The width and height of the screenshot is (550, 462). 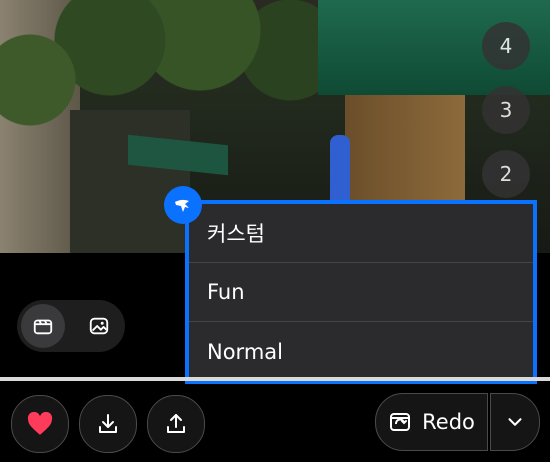 I want to click on image-building-mid, so click(x=130, y=181).